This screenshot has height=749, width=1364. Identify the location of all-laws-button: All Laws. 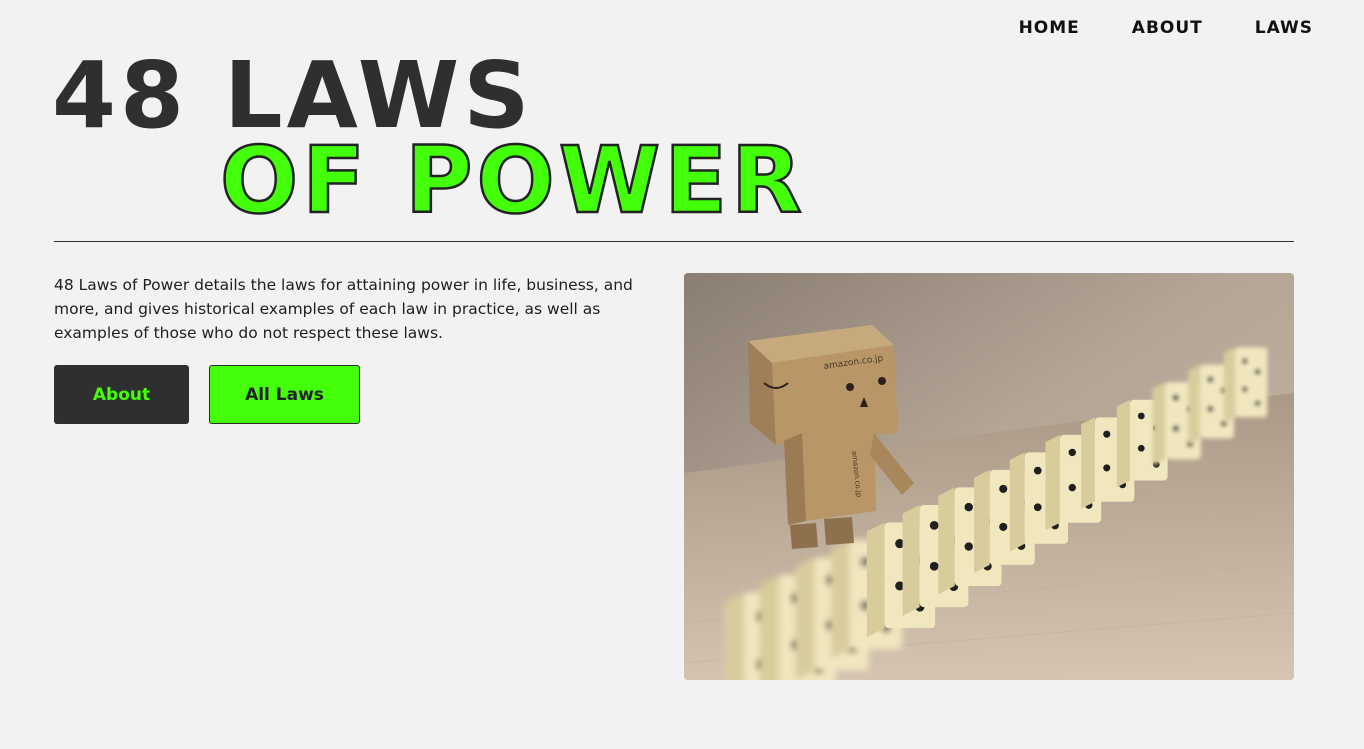
(284, 394).